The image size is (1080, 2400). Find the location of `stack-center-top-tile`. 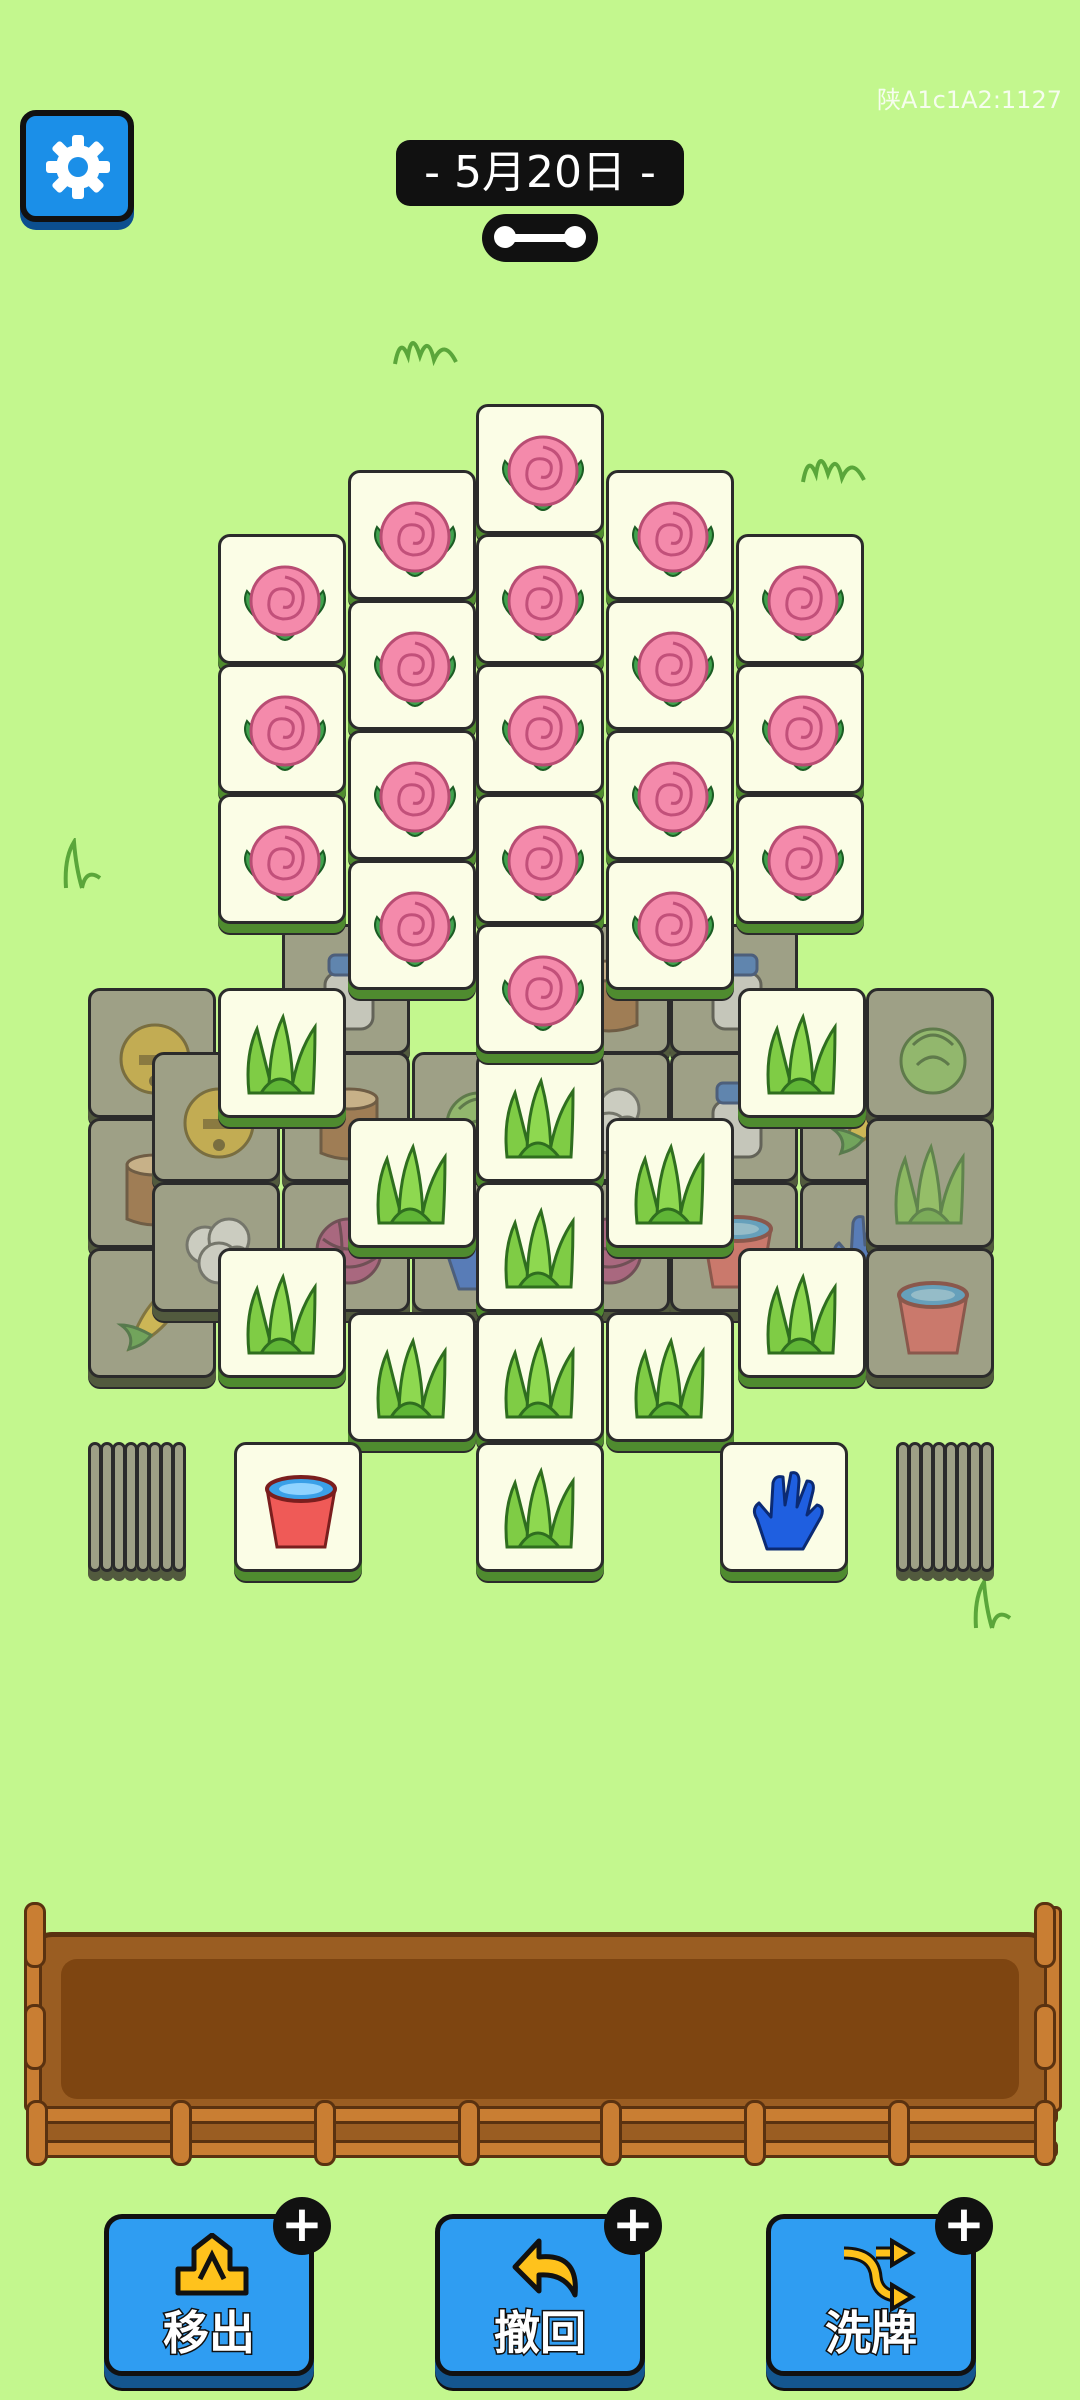

stack-center-top-tile is located at coordinates (540, 1507).